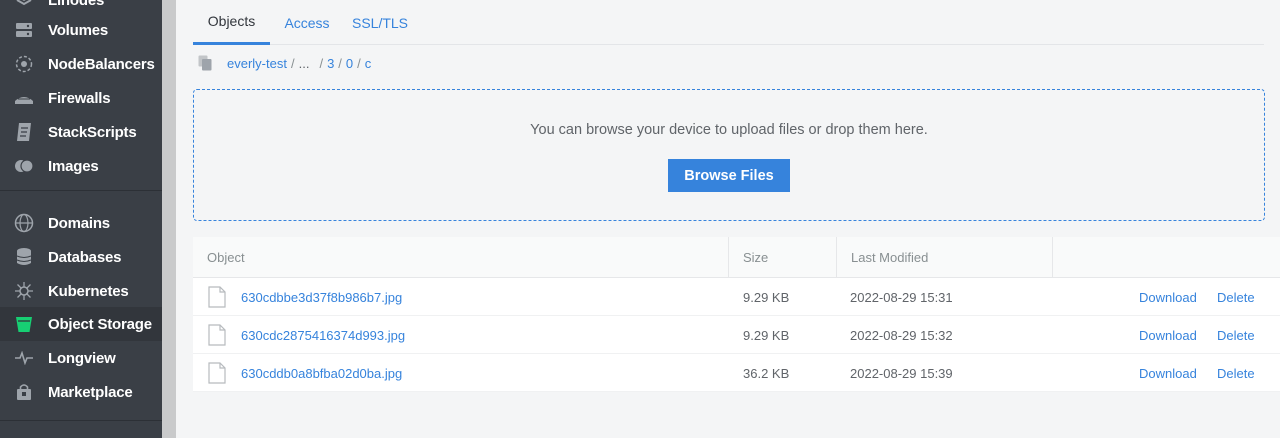  I want to click on tab-label: Objects, so click(231, 21).